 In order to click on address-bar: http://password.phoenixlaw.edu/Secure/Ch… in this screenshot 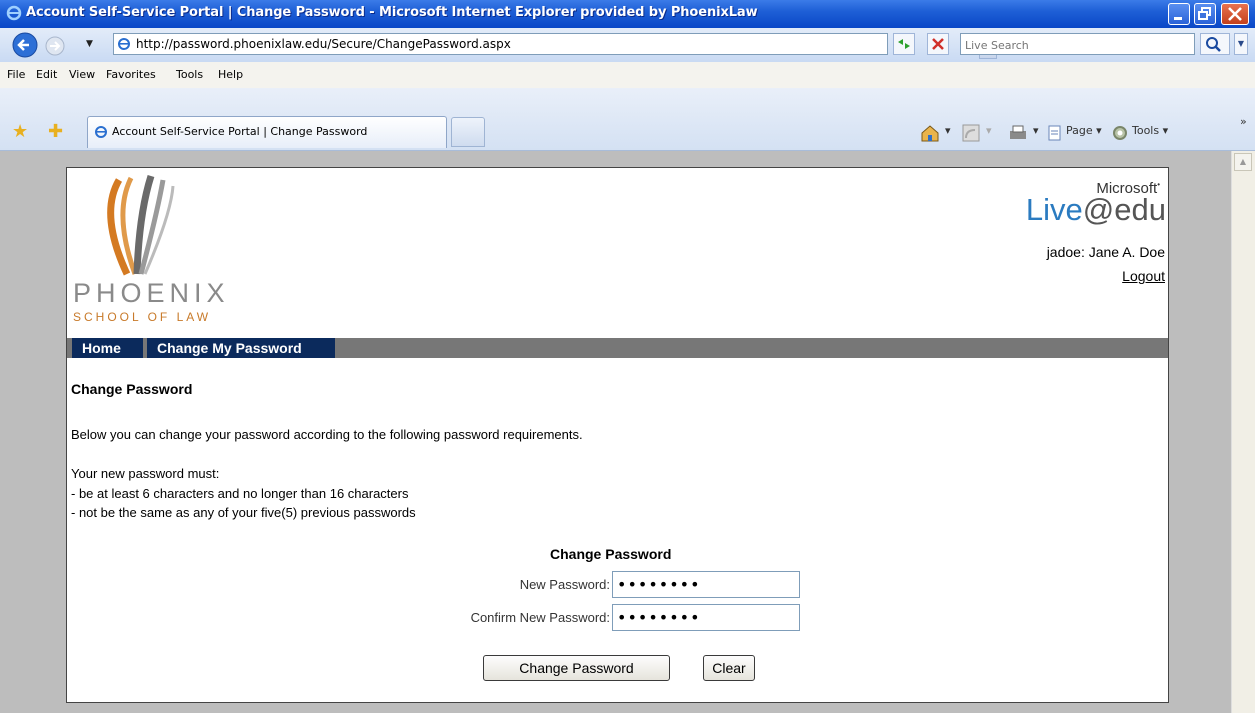, I will do `click(555, 46)`.